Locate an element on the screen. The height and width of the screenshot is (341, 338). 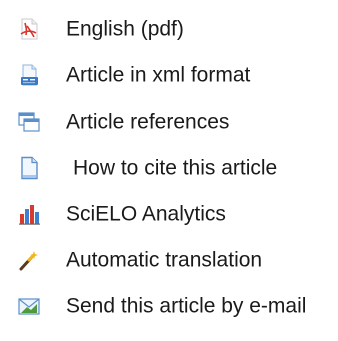
bar-chart-icon is located at coordinates (29, 215).